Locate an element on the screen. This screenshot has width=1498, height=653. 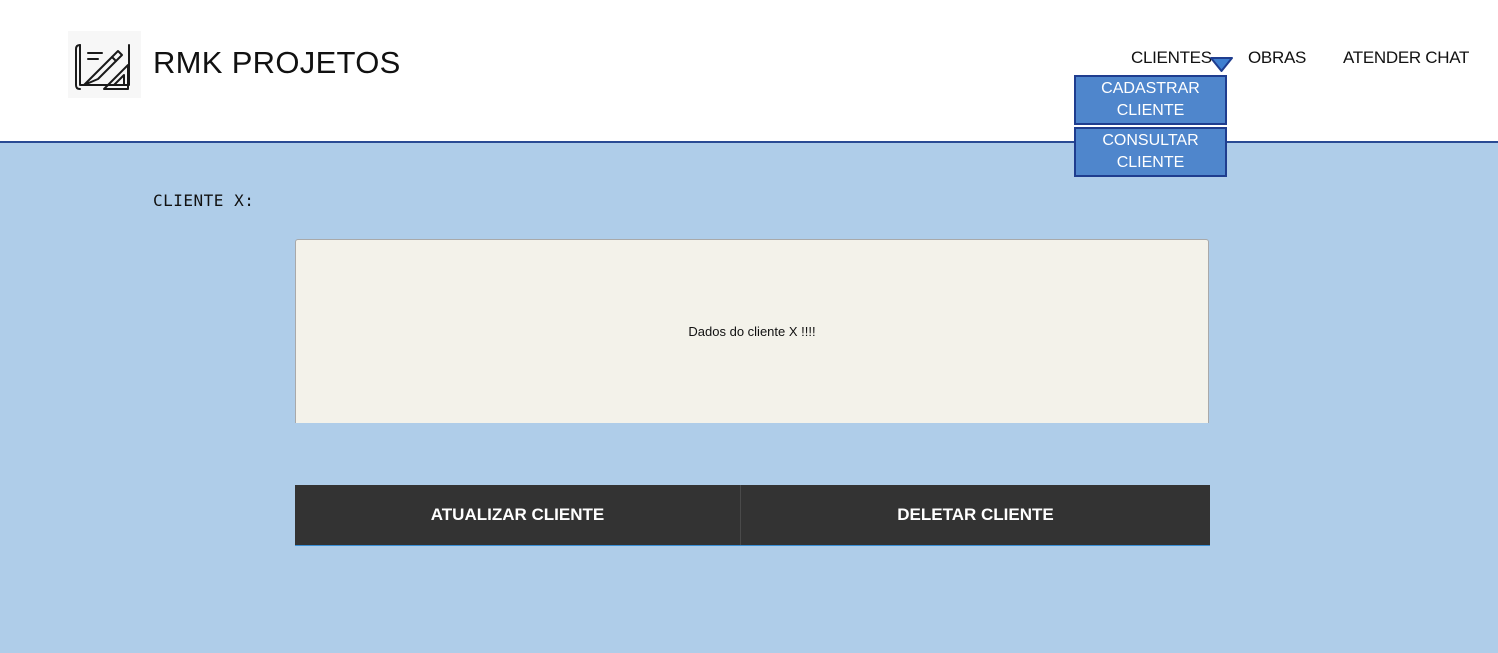
chevron-down-icon is located at coordinates (1221, 64).